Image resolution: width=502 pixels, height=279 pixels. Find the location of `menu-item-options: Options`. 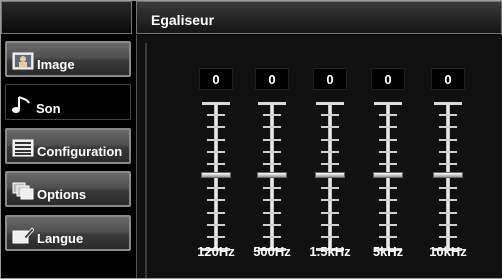

menu-item-options: Options is located at coordinates (68, 189).